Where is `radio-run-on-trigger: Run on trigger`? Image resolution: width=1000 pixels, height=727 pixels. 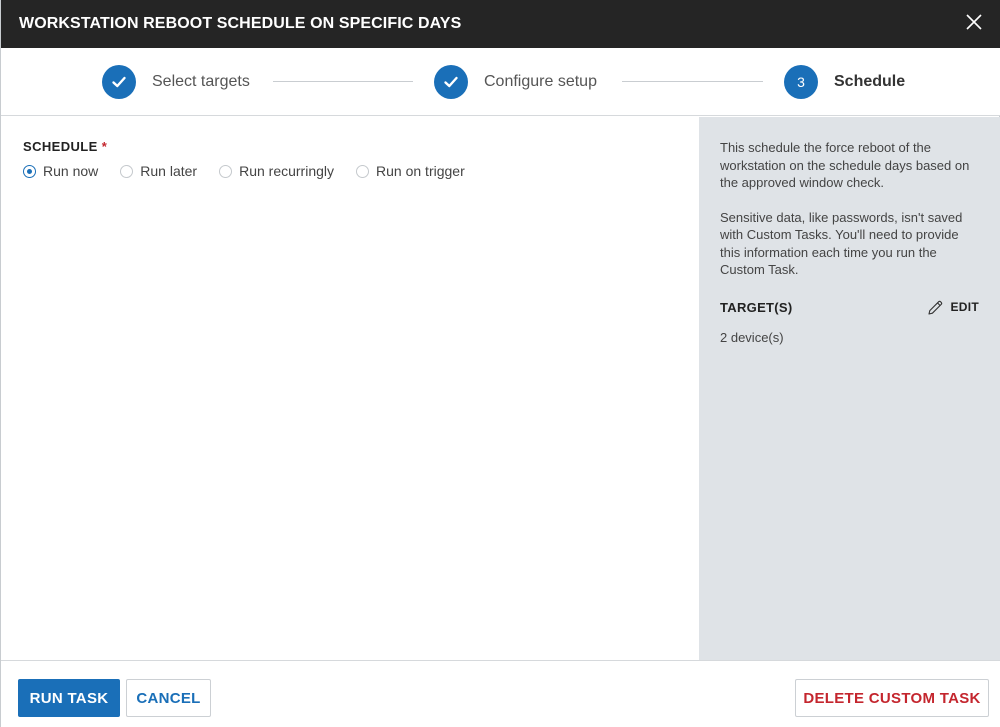
radio-run-on-trigger: Run on trigger is located at coordinates (410, 171).